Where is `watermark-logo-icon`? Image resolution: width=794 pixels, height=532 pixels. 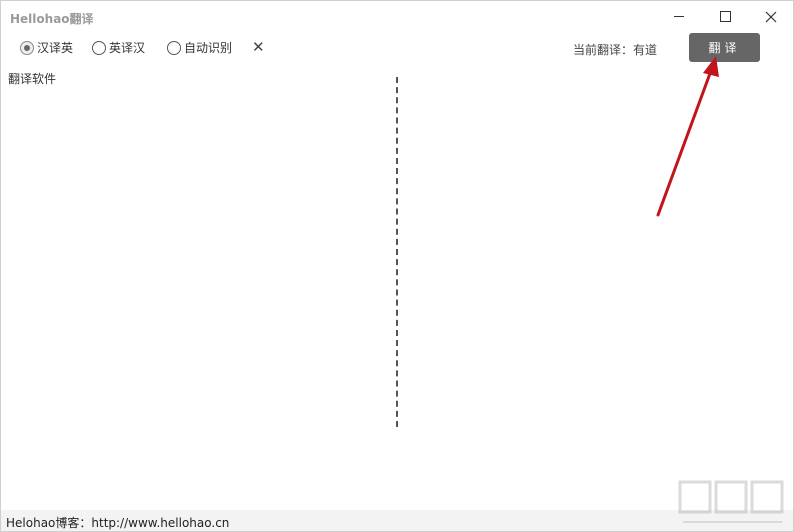 watermark-logo-icon is located at coordinates (731, 501).